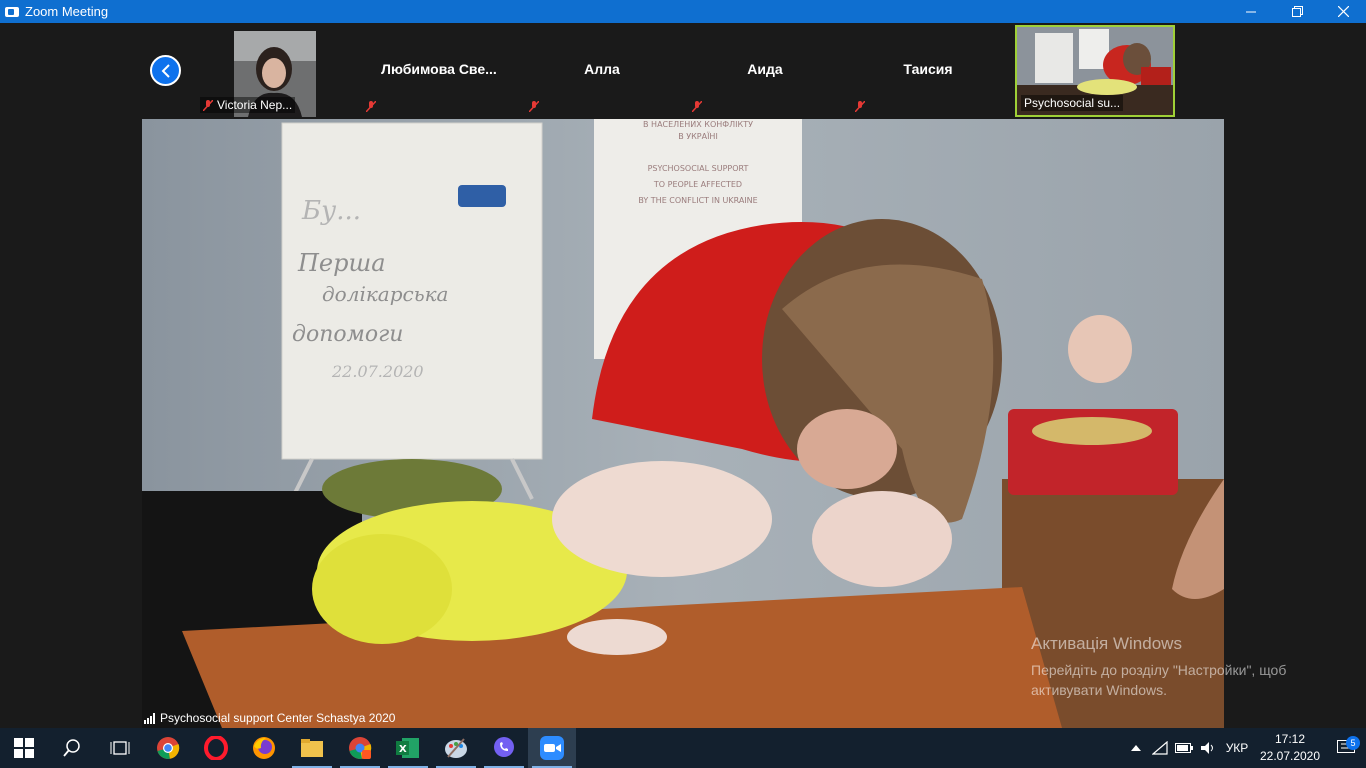  Describe the element at coordinates (347, 334) in the screenshot. I see `whiteboard-text-line-3: допомоги` at that location.